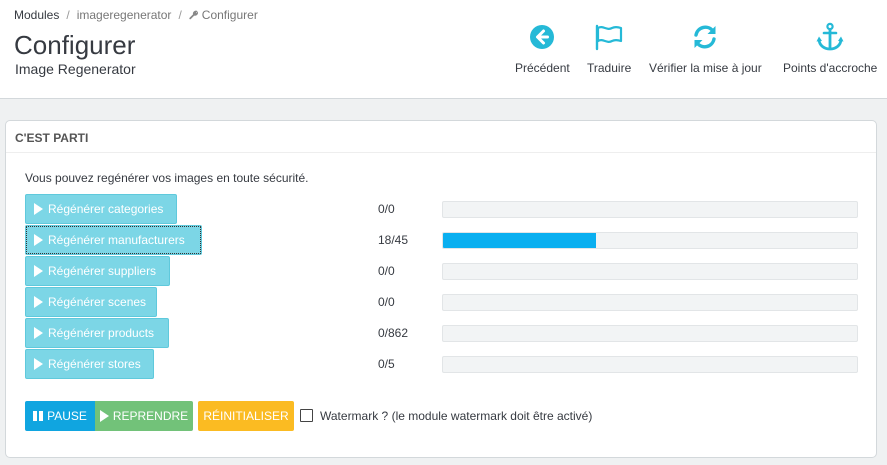 This screenshot has height=465, width=887. What do you see at coordinates (106, 209) in the screenshot?
I see `regenerate-categories-label: Régénérer categories` at bounding box center [106, 209].